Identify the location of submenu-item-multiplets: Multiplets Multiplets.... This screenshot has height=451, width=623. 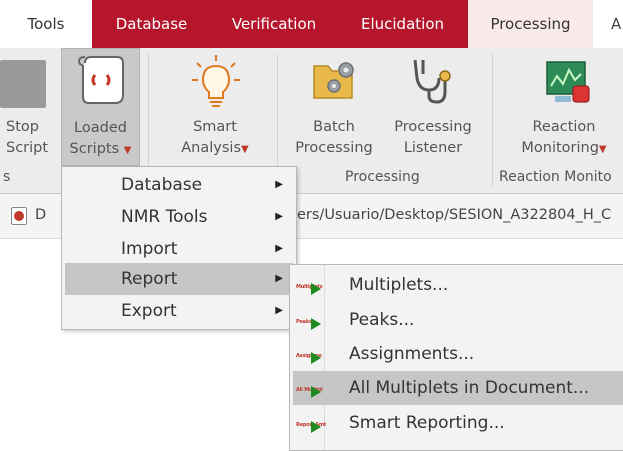
(458, 285).